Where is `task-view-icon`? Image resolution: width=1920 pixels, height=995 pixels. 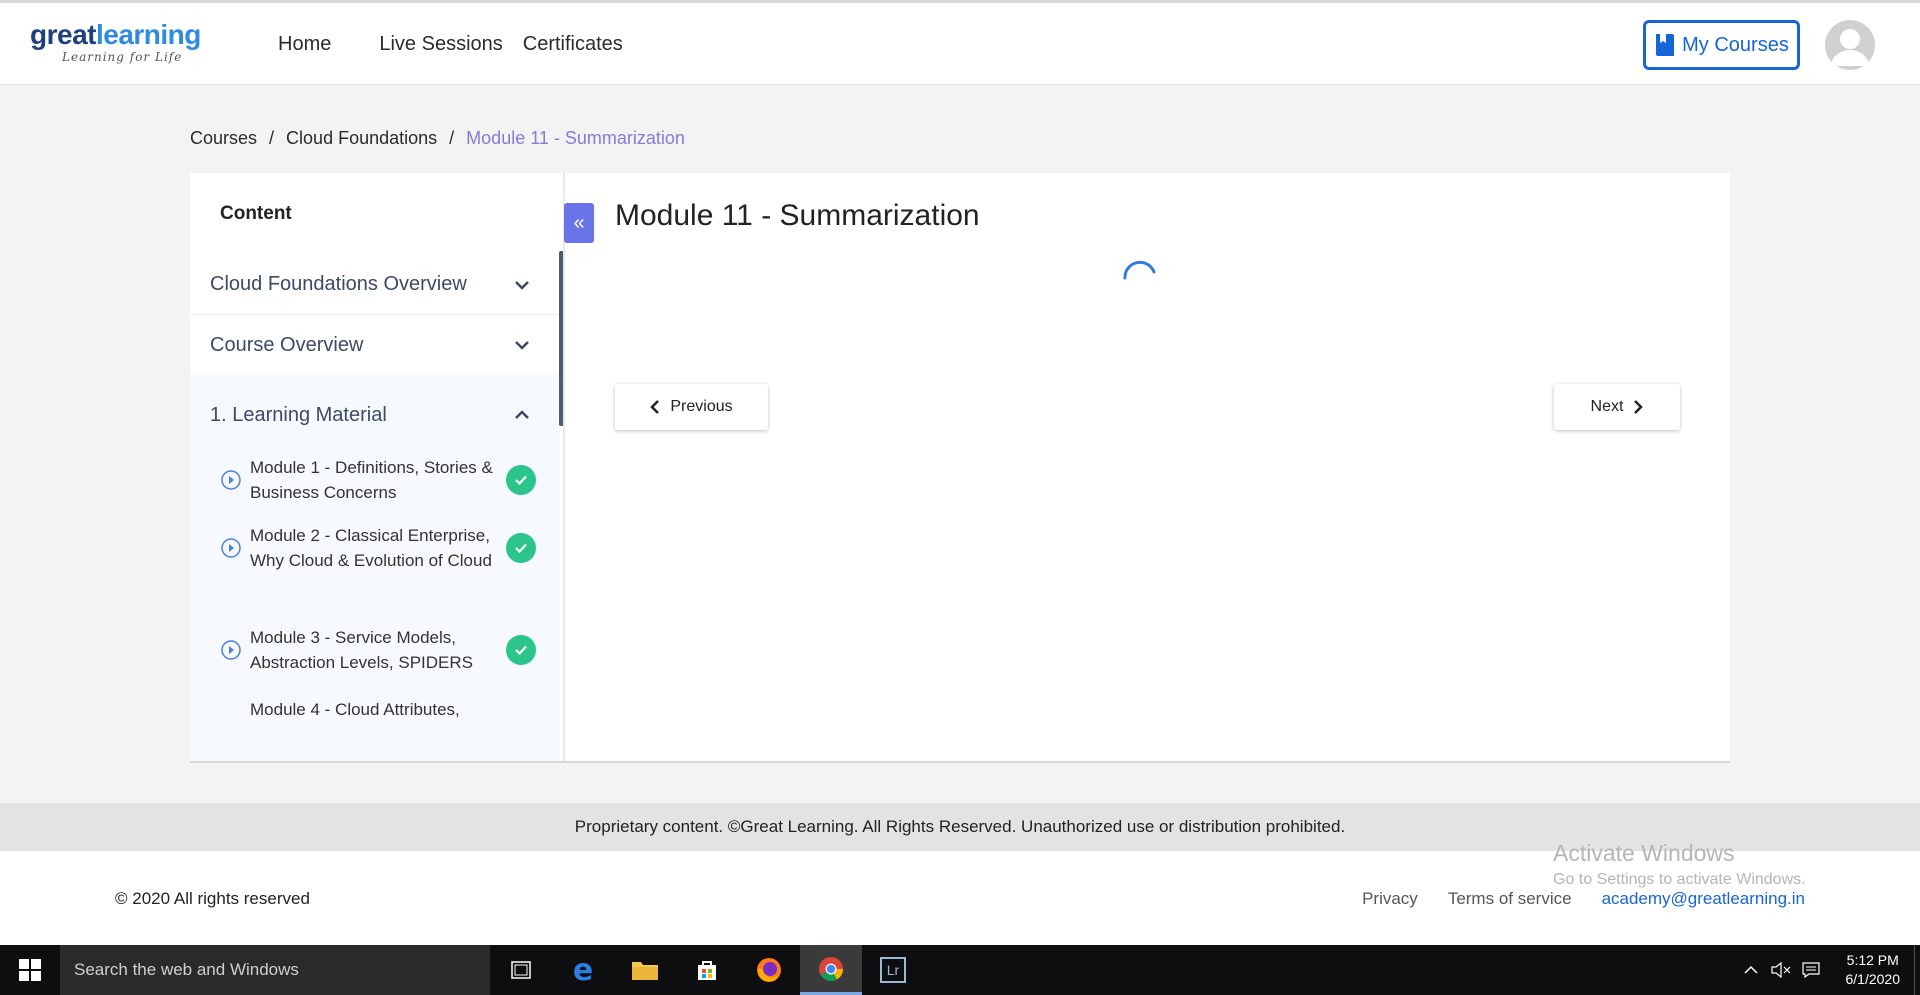 task-view-icon is located at coordinates (521, 970).